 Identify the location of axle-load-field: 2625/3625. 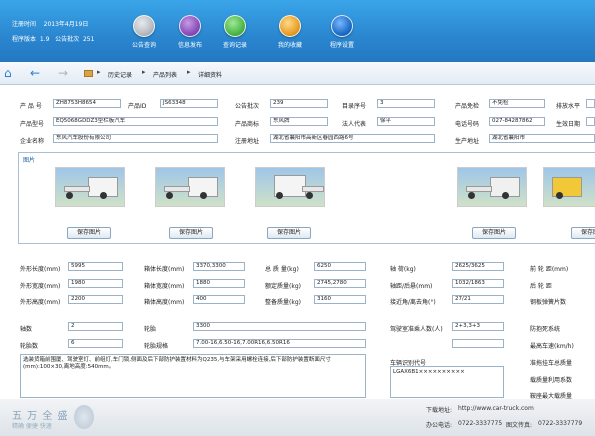
(478, 266).